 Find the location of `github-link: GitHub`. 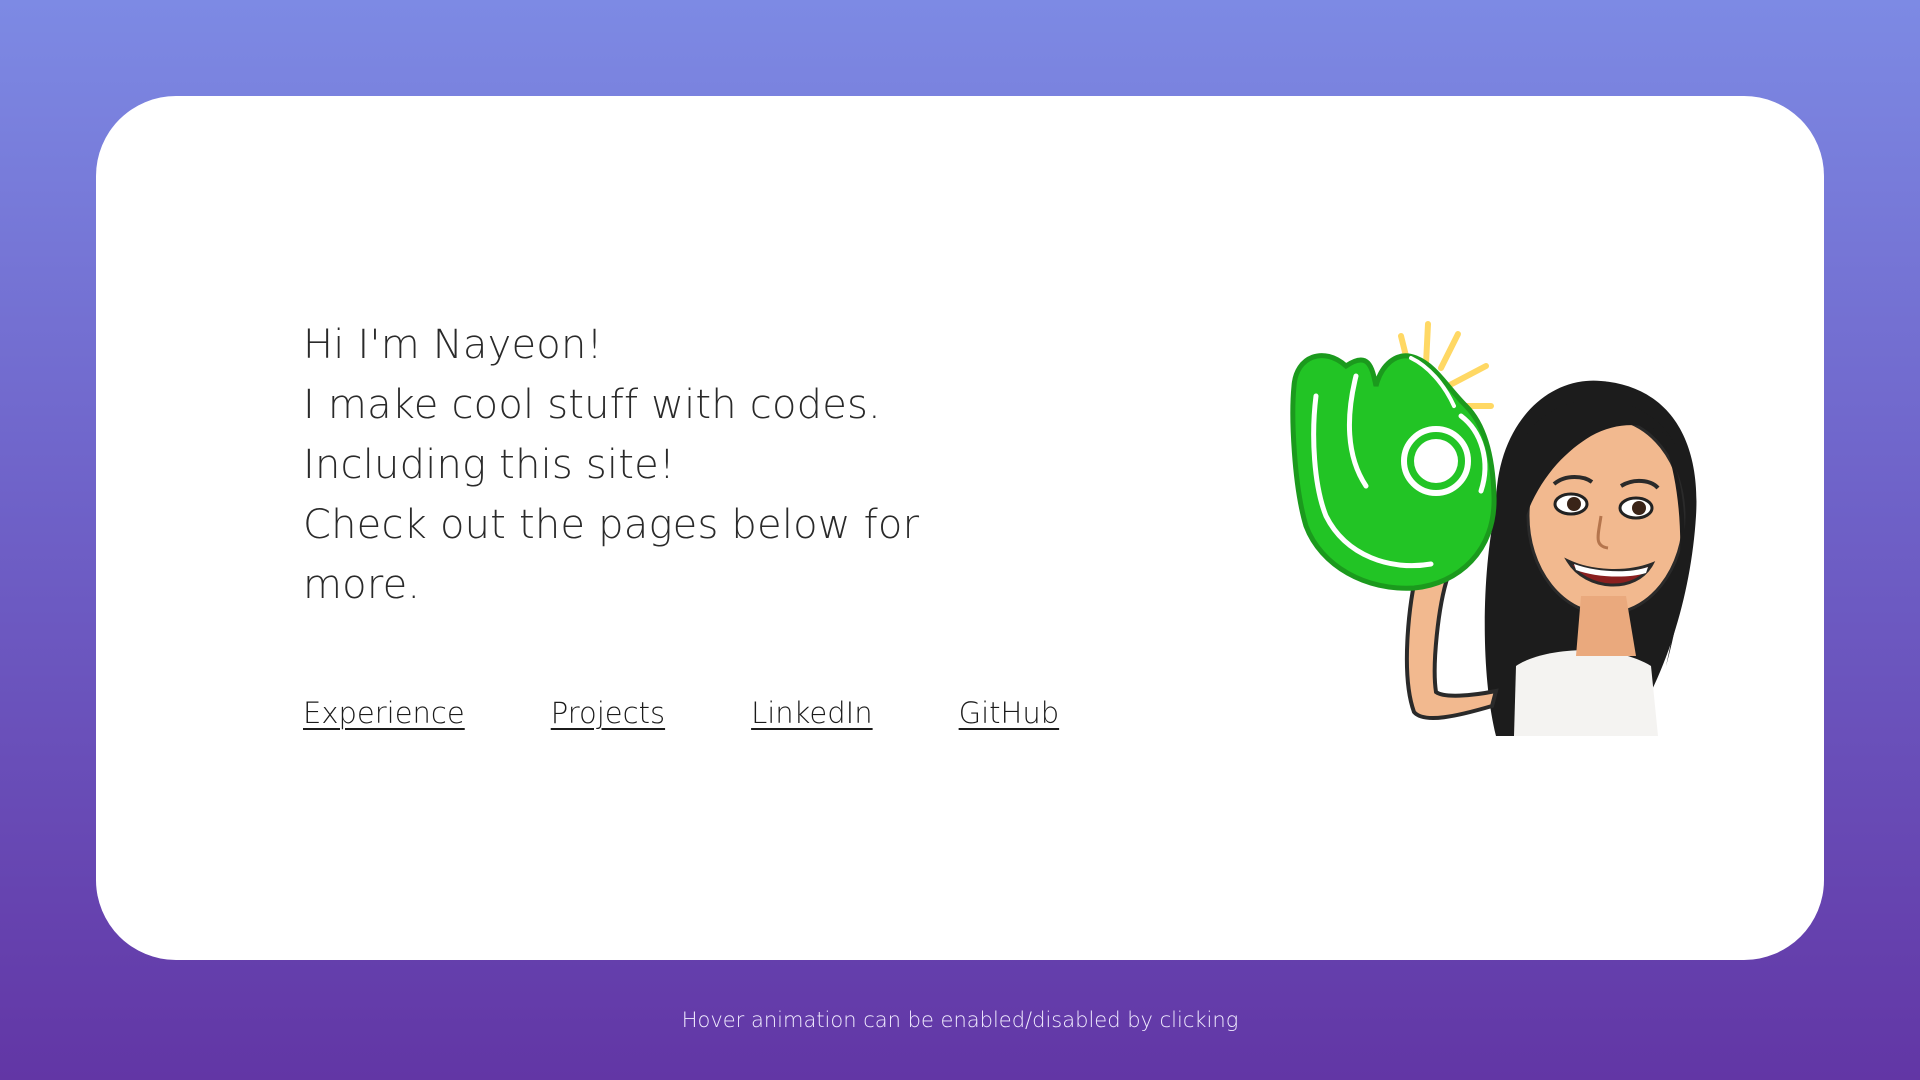

github-link: GitHub is located at coordinates (1009, 713).